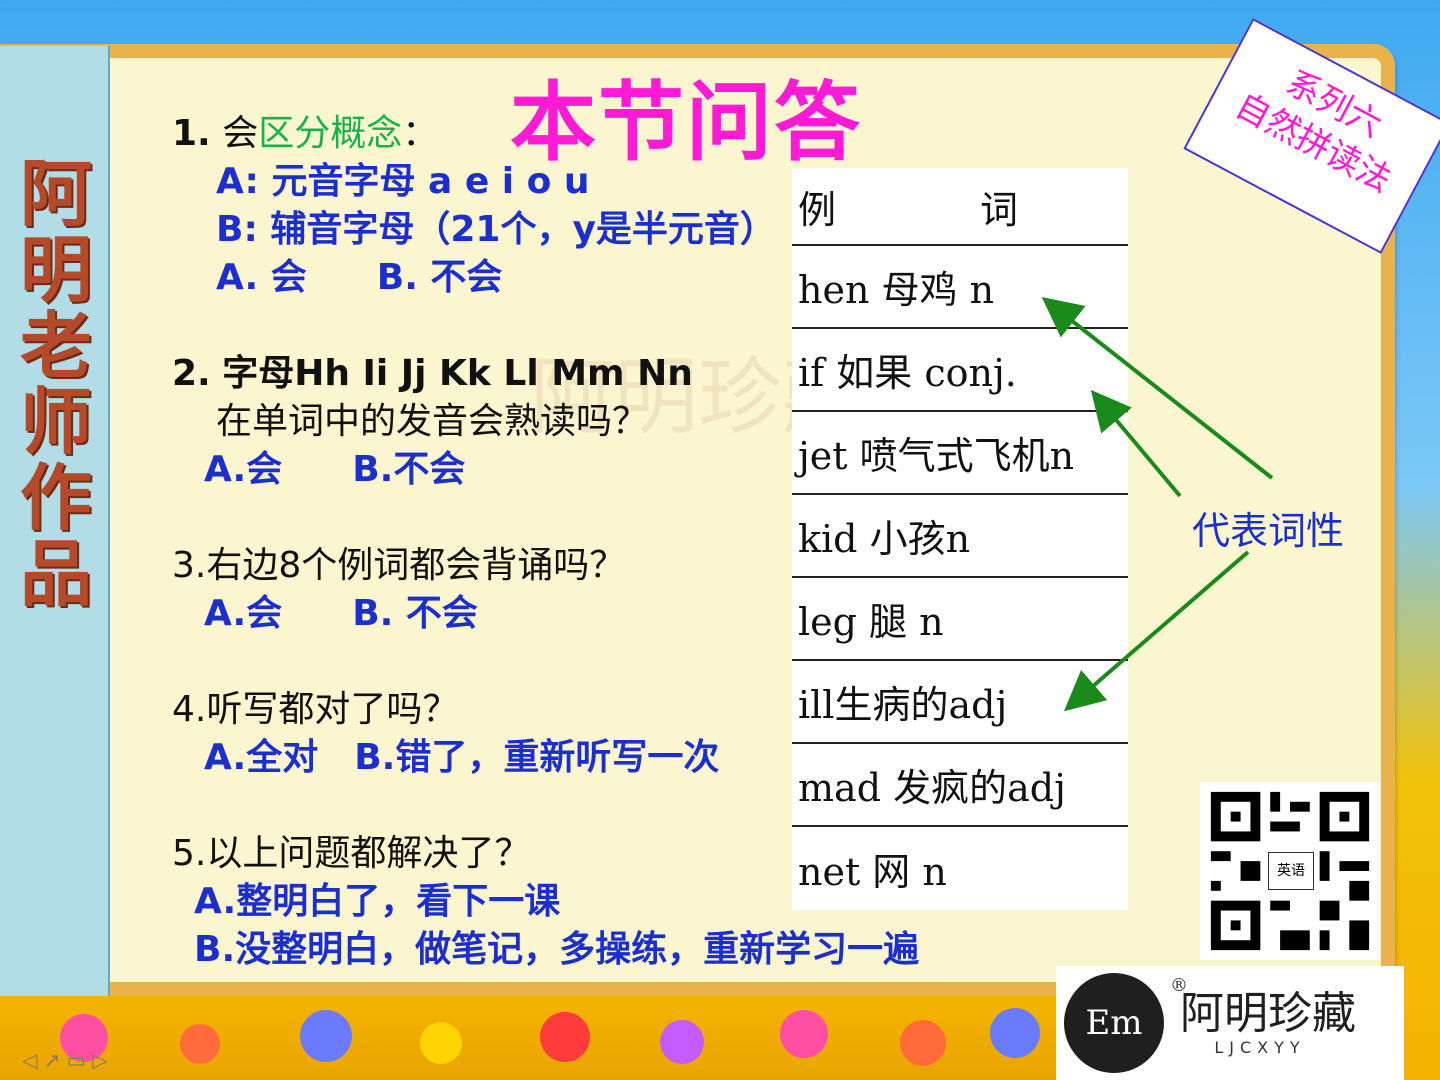  What do you see at coordinates (55, 383) in the screenshot?
I see `author-label: 阿明老师 作品` at bounding box center [55, 383].